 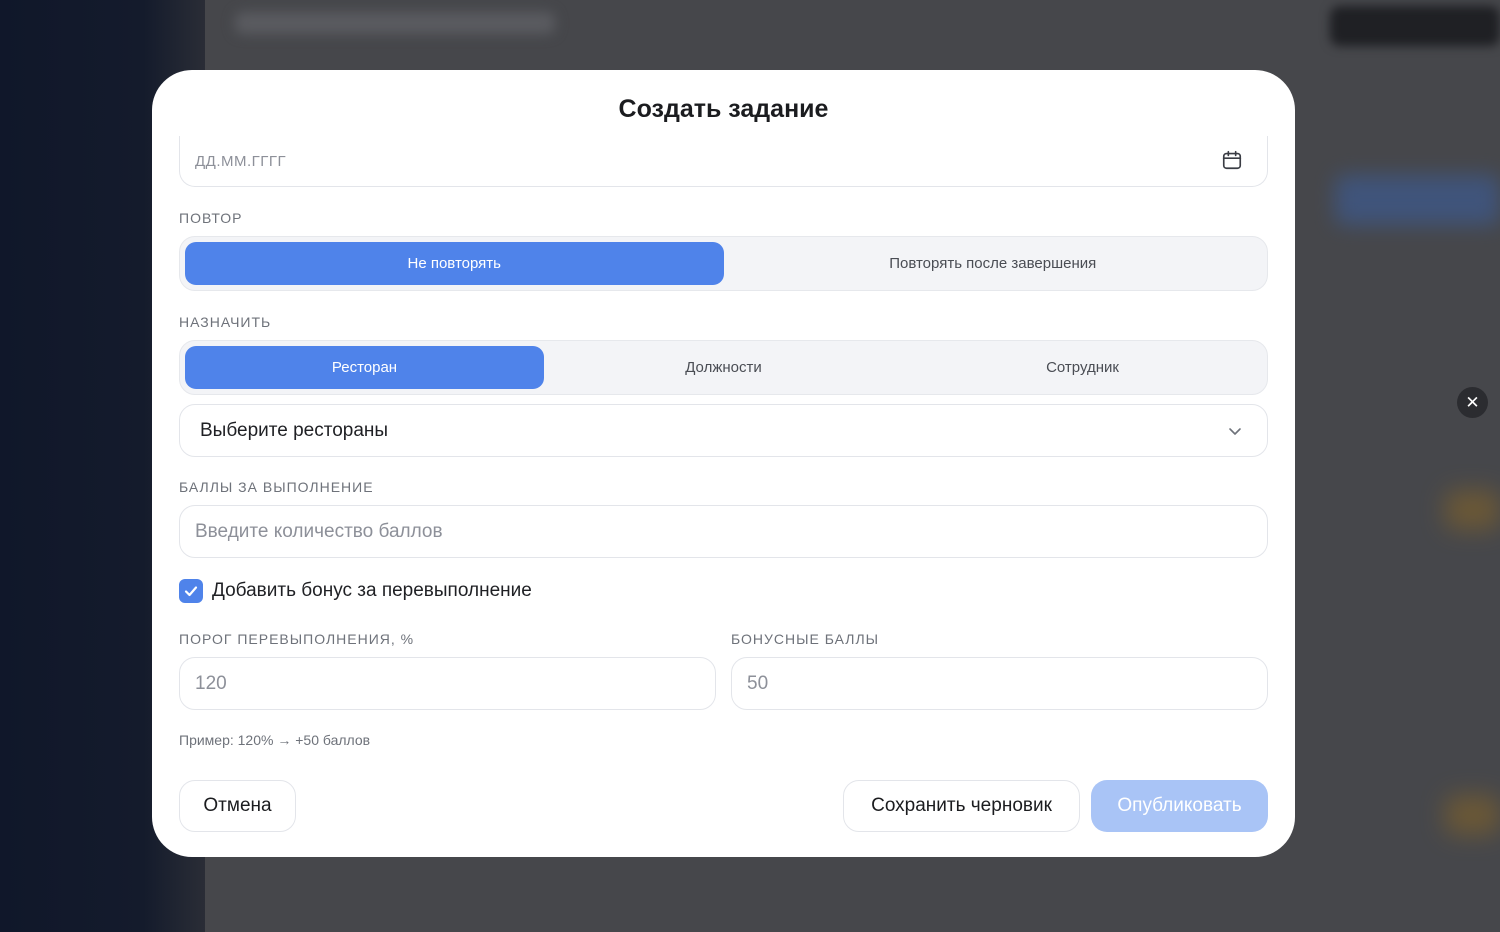 I want to click on bonus-points-label: БОНУСНЫЕ БАЛЛЫ, so click(x=805, y=639).